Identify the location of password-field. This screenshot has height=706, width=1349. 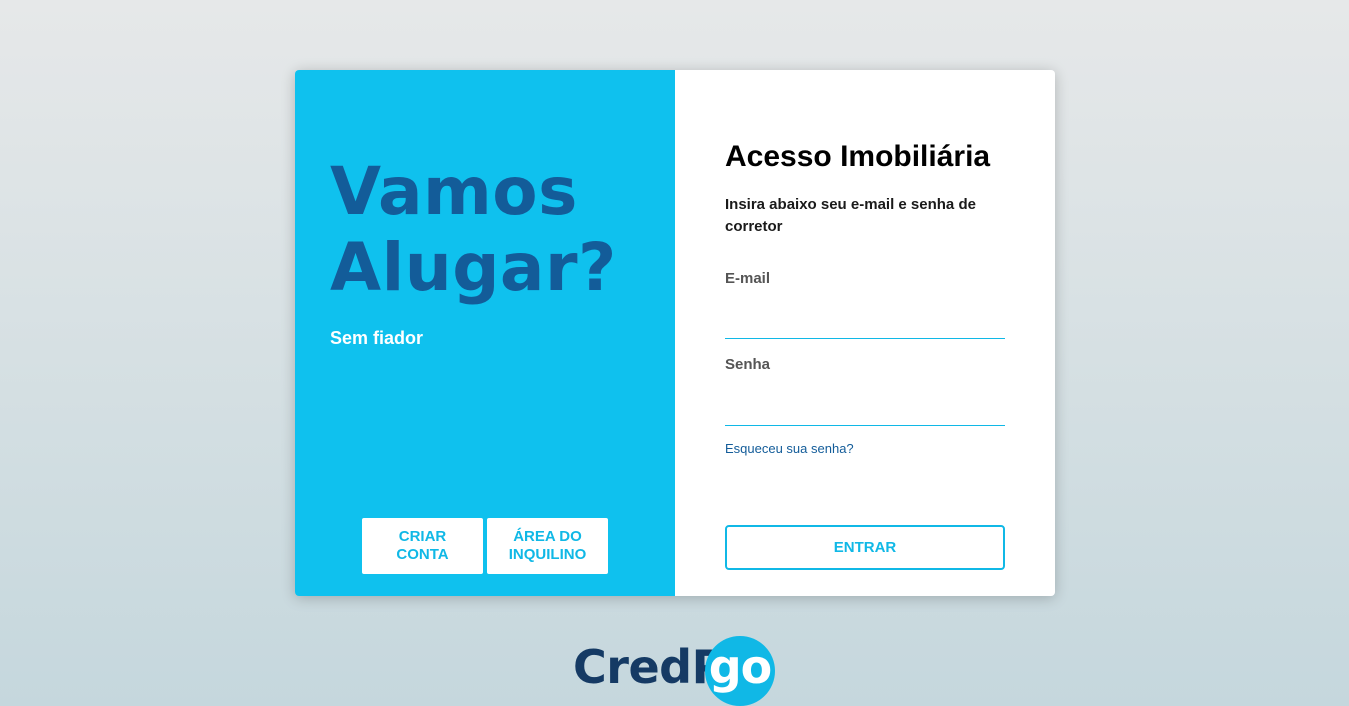
(865, 411).